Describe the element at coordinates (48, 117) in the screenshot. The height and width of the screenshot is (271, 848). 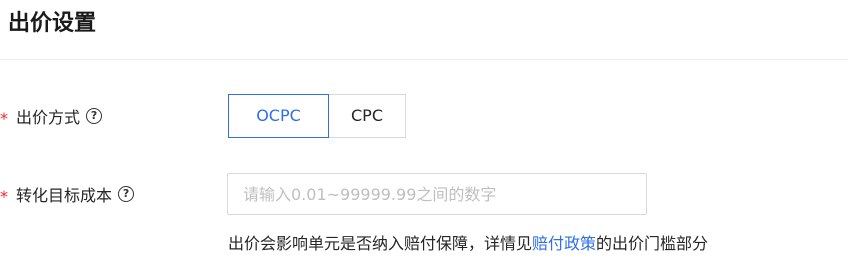
I see `bid-method-label: 出价方式` at that location.